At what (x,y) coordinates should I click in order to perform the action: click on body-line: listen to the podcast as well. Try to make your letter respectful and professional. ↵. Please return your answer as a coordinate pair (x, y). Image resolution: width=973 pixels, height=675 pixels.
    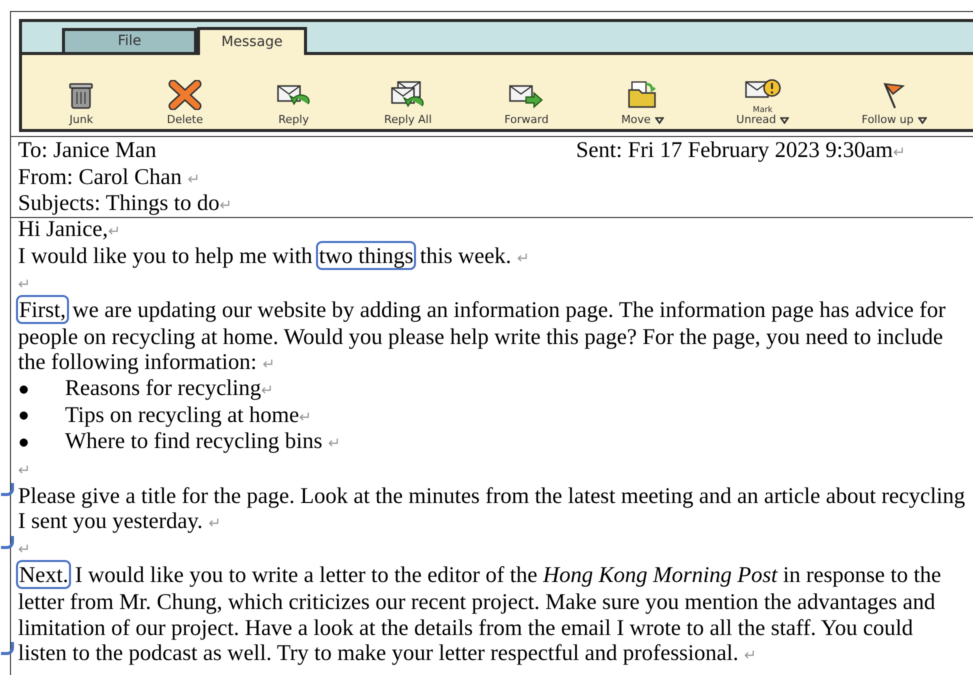
    Looking at the image, I should click on (388, 654).